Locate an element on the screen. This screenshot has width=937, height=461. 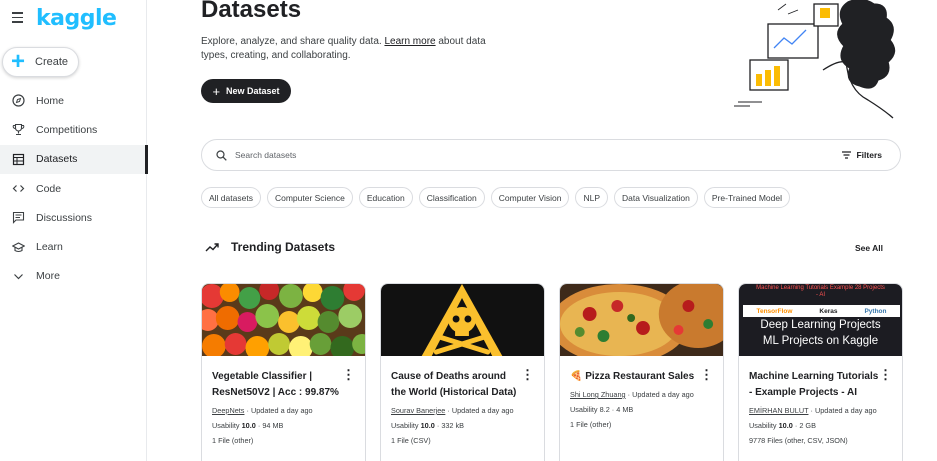
learn-more-link: Learn more is located at coordinates (409, 41).